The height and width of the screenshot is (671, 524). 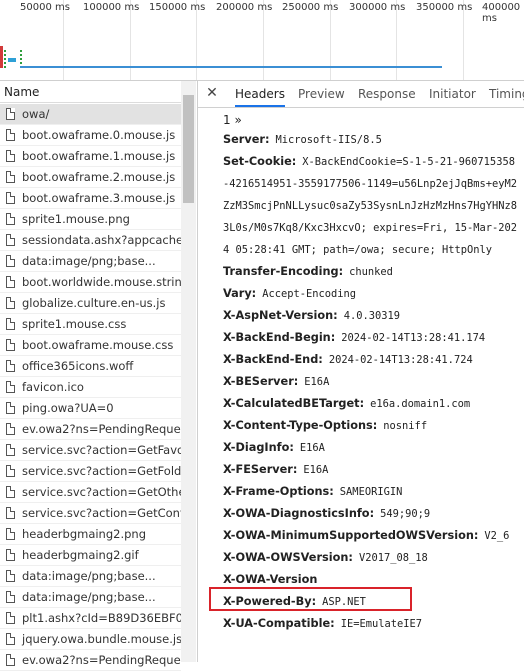 What do you see at coordinates (45, 7) in the screenshot?
I see `timeline-tick-label: 50000 ms` at bounding box center [45, 7].